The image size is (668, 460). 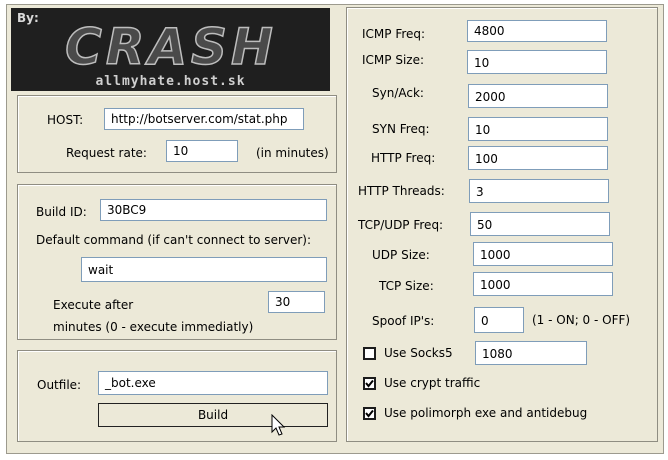 What do you see at coordinates (93, 305) in the screenshot?
I see `execute-after-label: Execute after` at bounding box center [93, 305].